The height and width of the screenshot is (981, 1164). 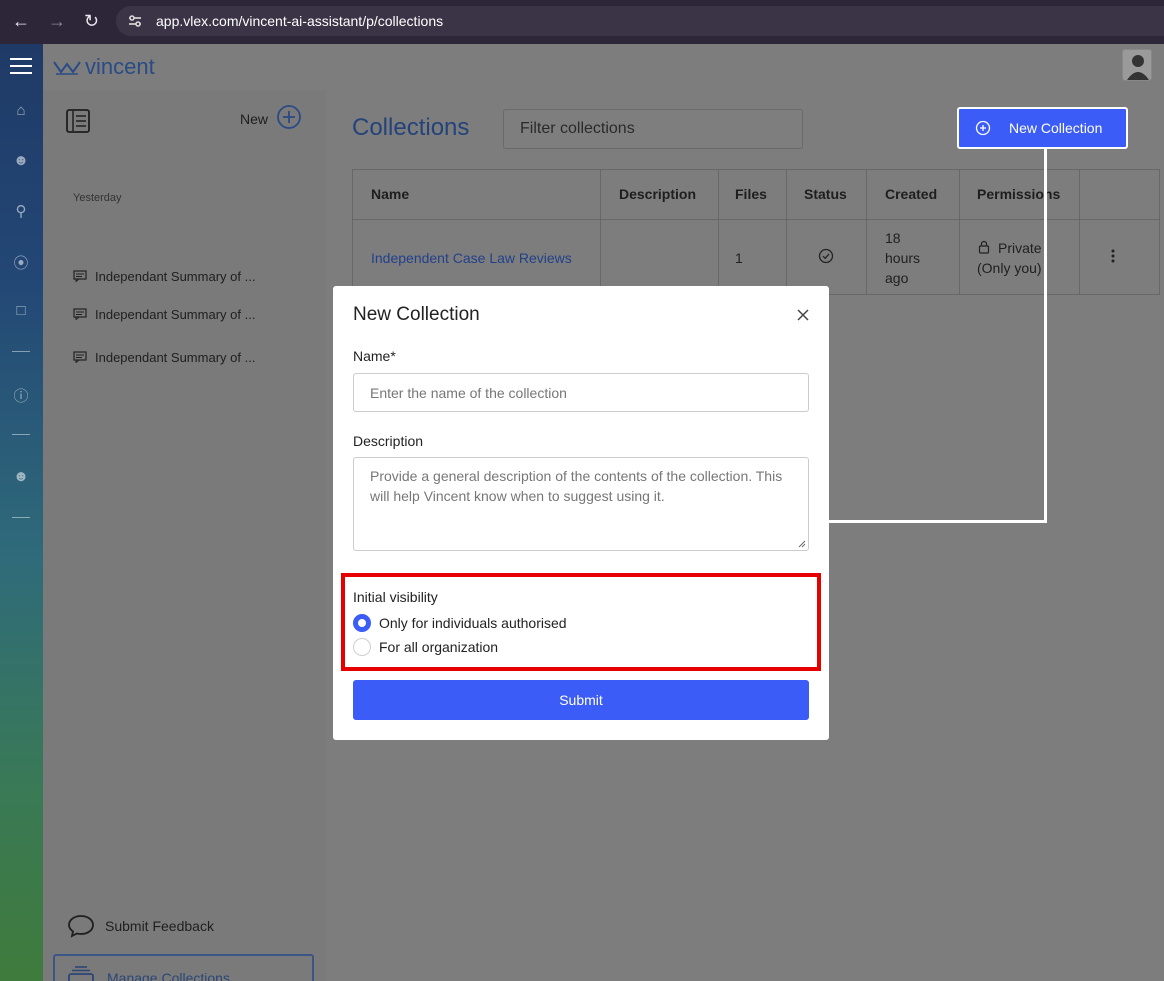 What do you see at coordinates (21, 212) in the screenshot?
I see `search-icon: ⚲` at bounding box center [21, 212].